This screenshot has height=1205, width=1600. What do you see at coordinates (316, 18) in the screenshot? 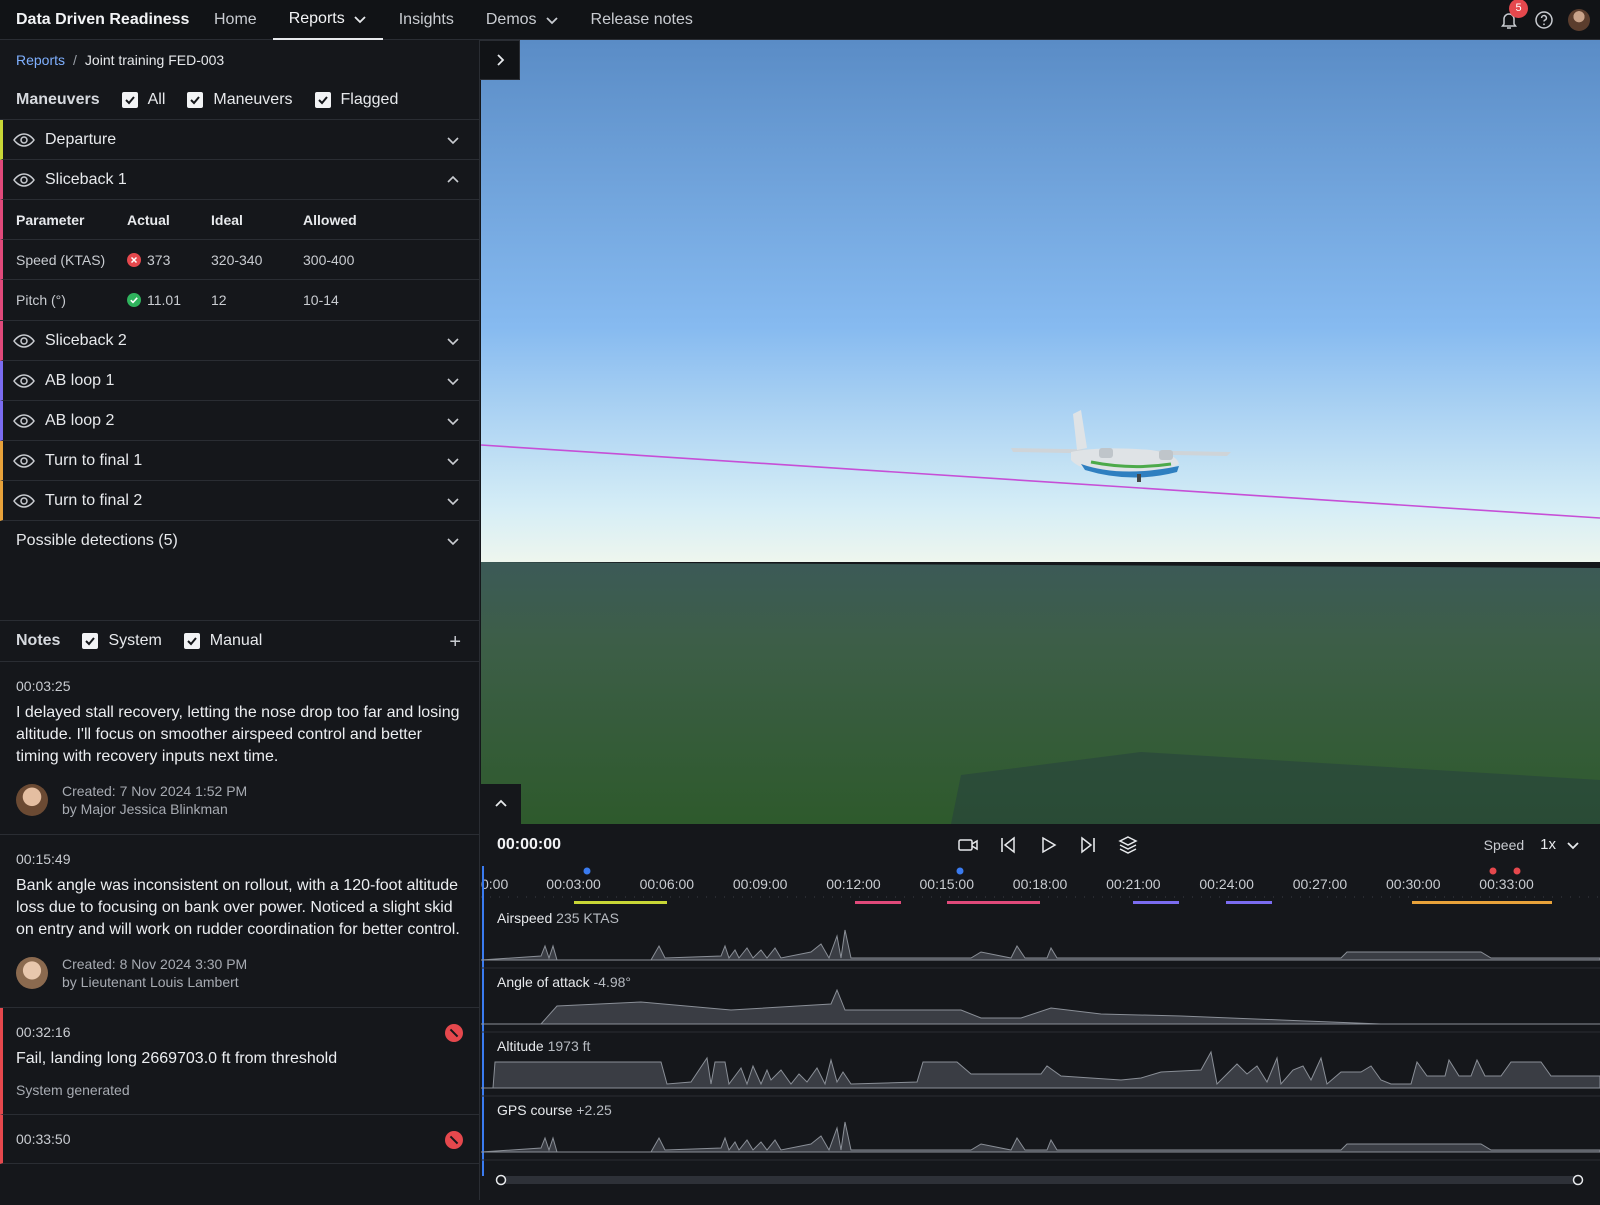
I see `nav-reports-label: Reports` at bounding box center [316, 18].